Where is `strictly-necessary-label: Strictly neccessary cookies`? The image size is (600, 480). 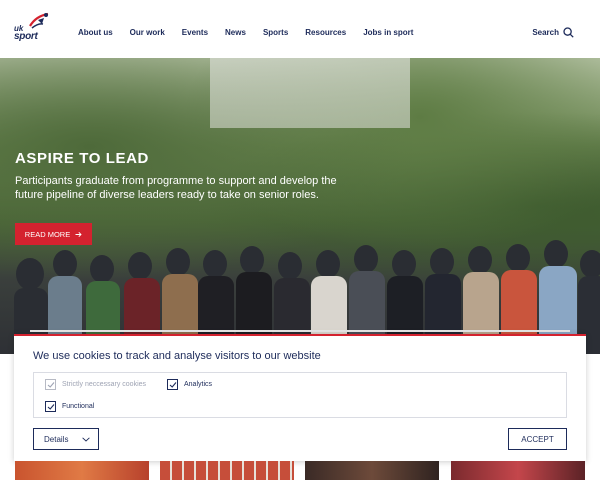 strictly-necessary-label: Strictly neccessary cookies is located at coordinates (104, 384).